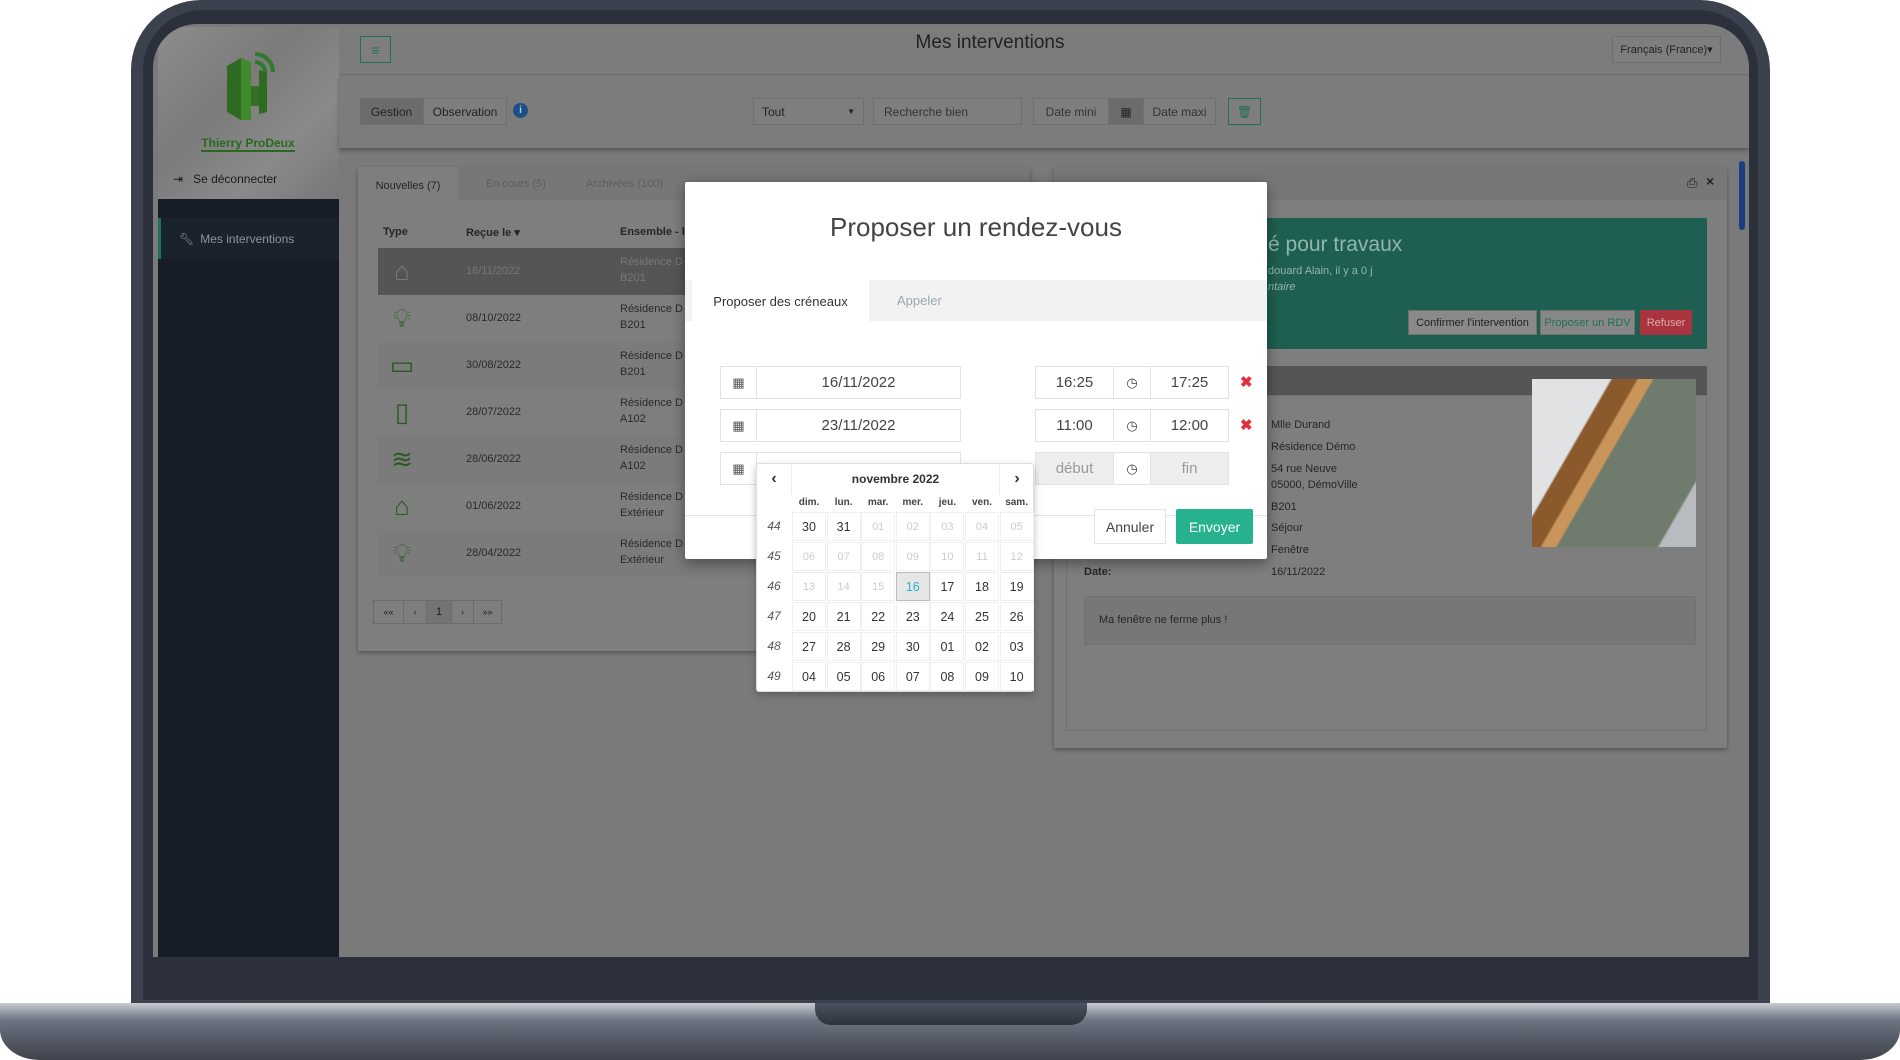 The width and height of the screenshot is (1900, 1060). I want to click on day-cell: 24, so click(947, 616).